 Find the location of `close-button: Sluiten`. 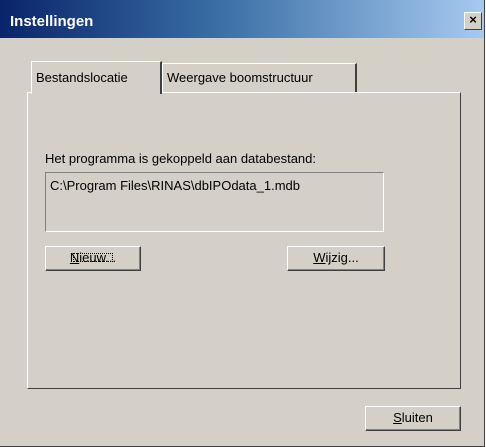

close-button: Sluiten is located at coordinates (413, 418).